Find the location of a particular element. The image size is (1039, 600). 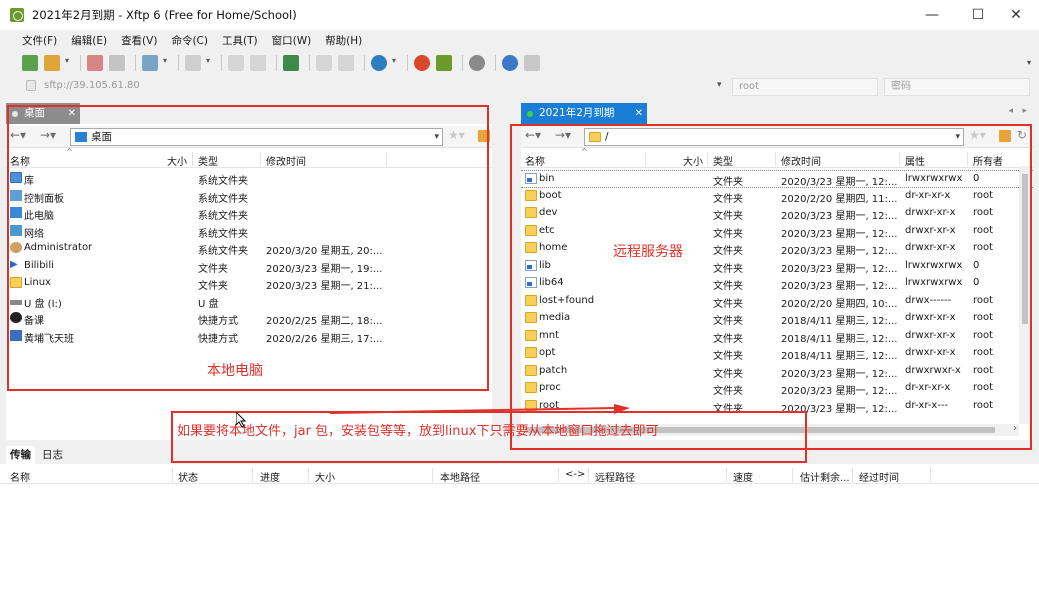

menu-window: 窗口(W) is located at coordinates (292, 40).